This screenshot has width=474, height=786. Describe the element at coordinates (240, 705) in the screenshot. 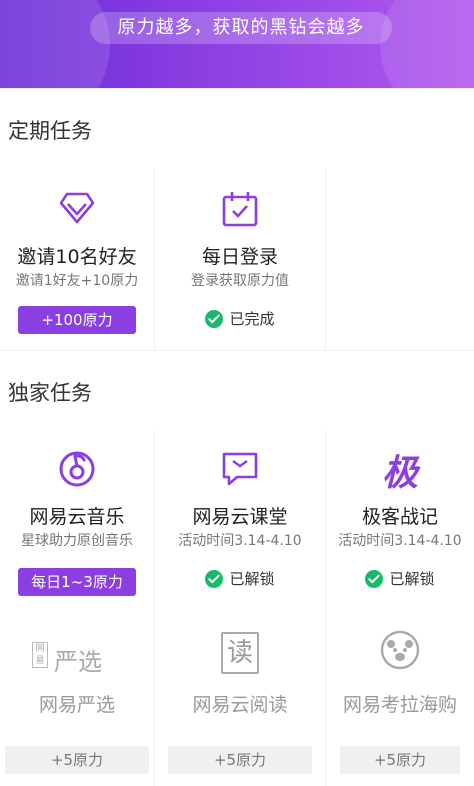

I see `task-title: 网易云阅读` at that location.